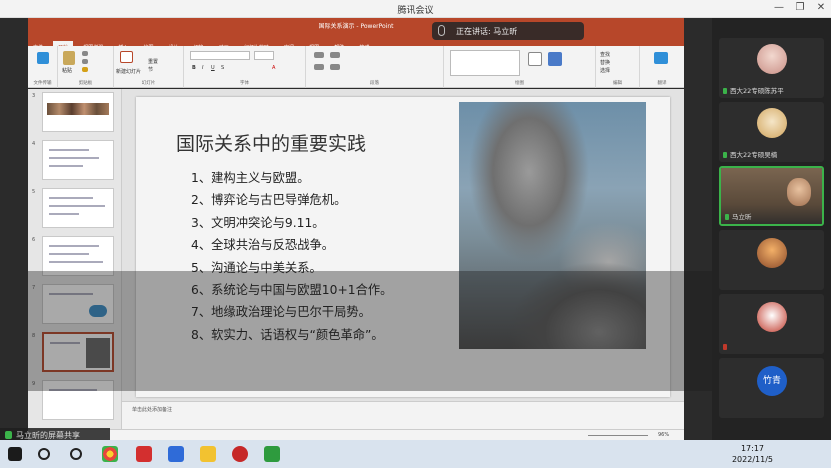  What do you see at coordinates (487, 31) in the screenshot?
I see `speaking-label: 正在讲话: 马立昕` at bounding box center [487, 31].